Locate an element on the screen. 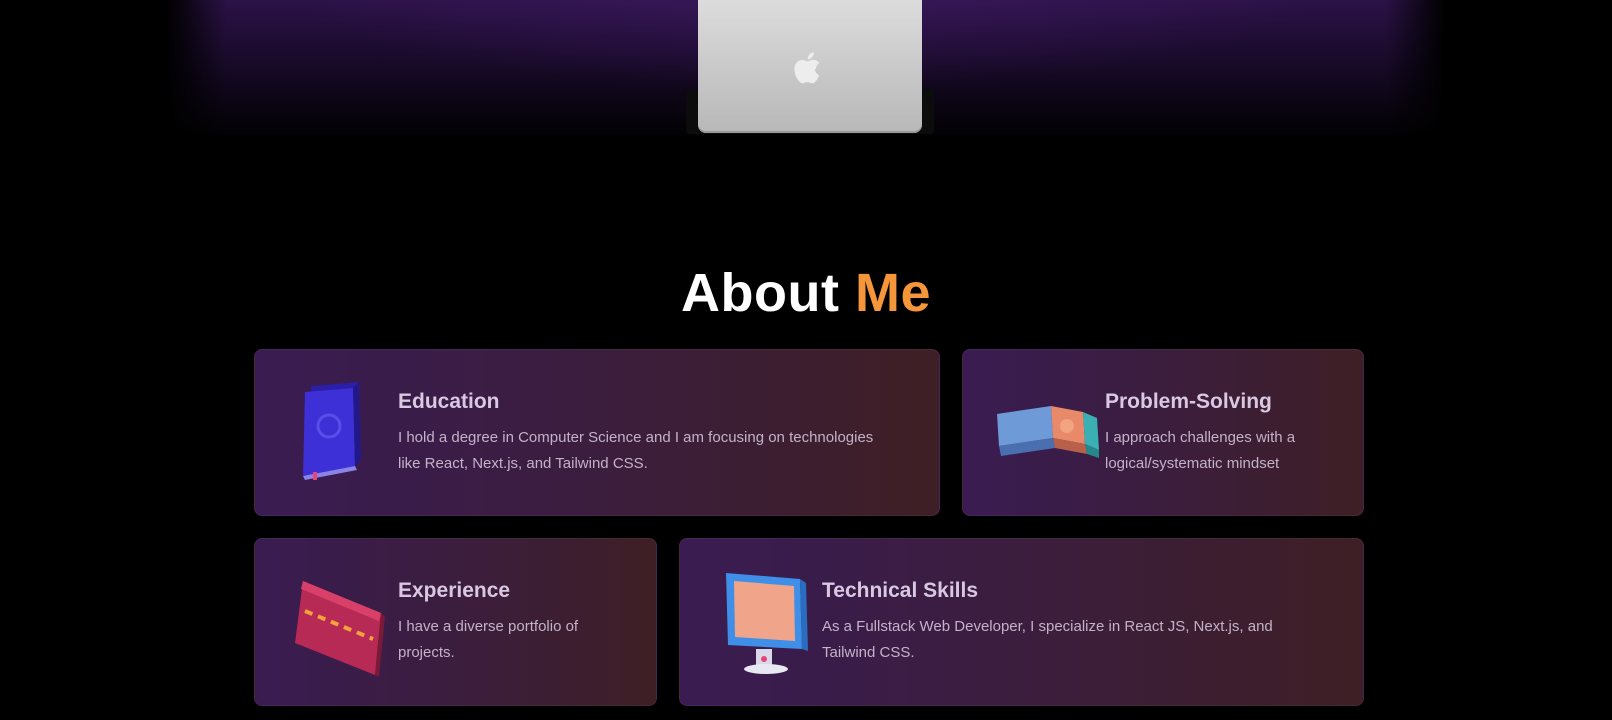  laptop-icon is located at coordinates (810, 66).